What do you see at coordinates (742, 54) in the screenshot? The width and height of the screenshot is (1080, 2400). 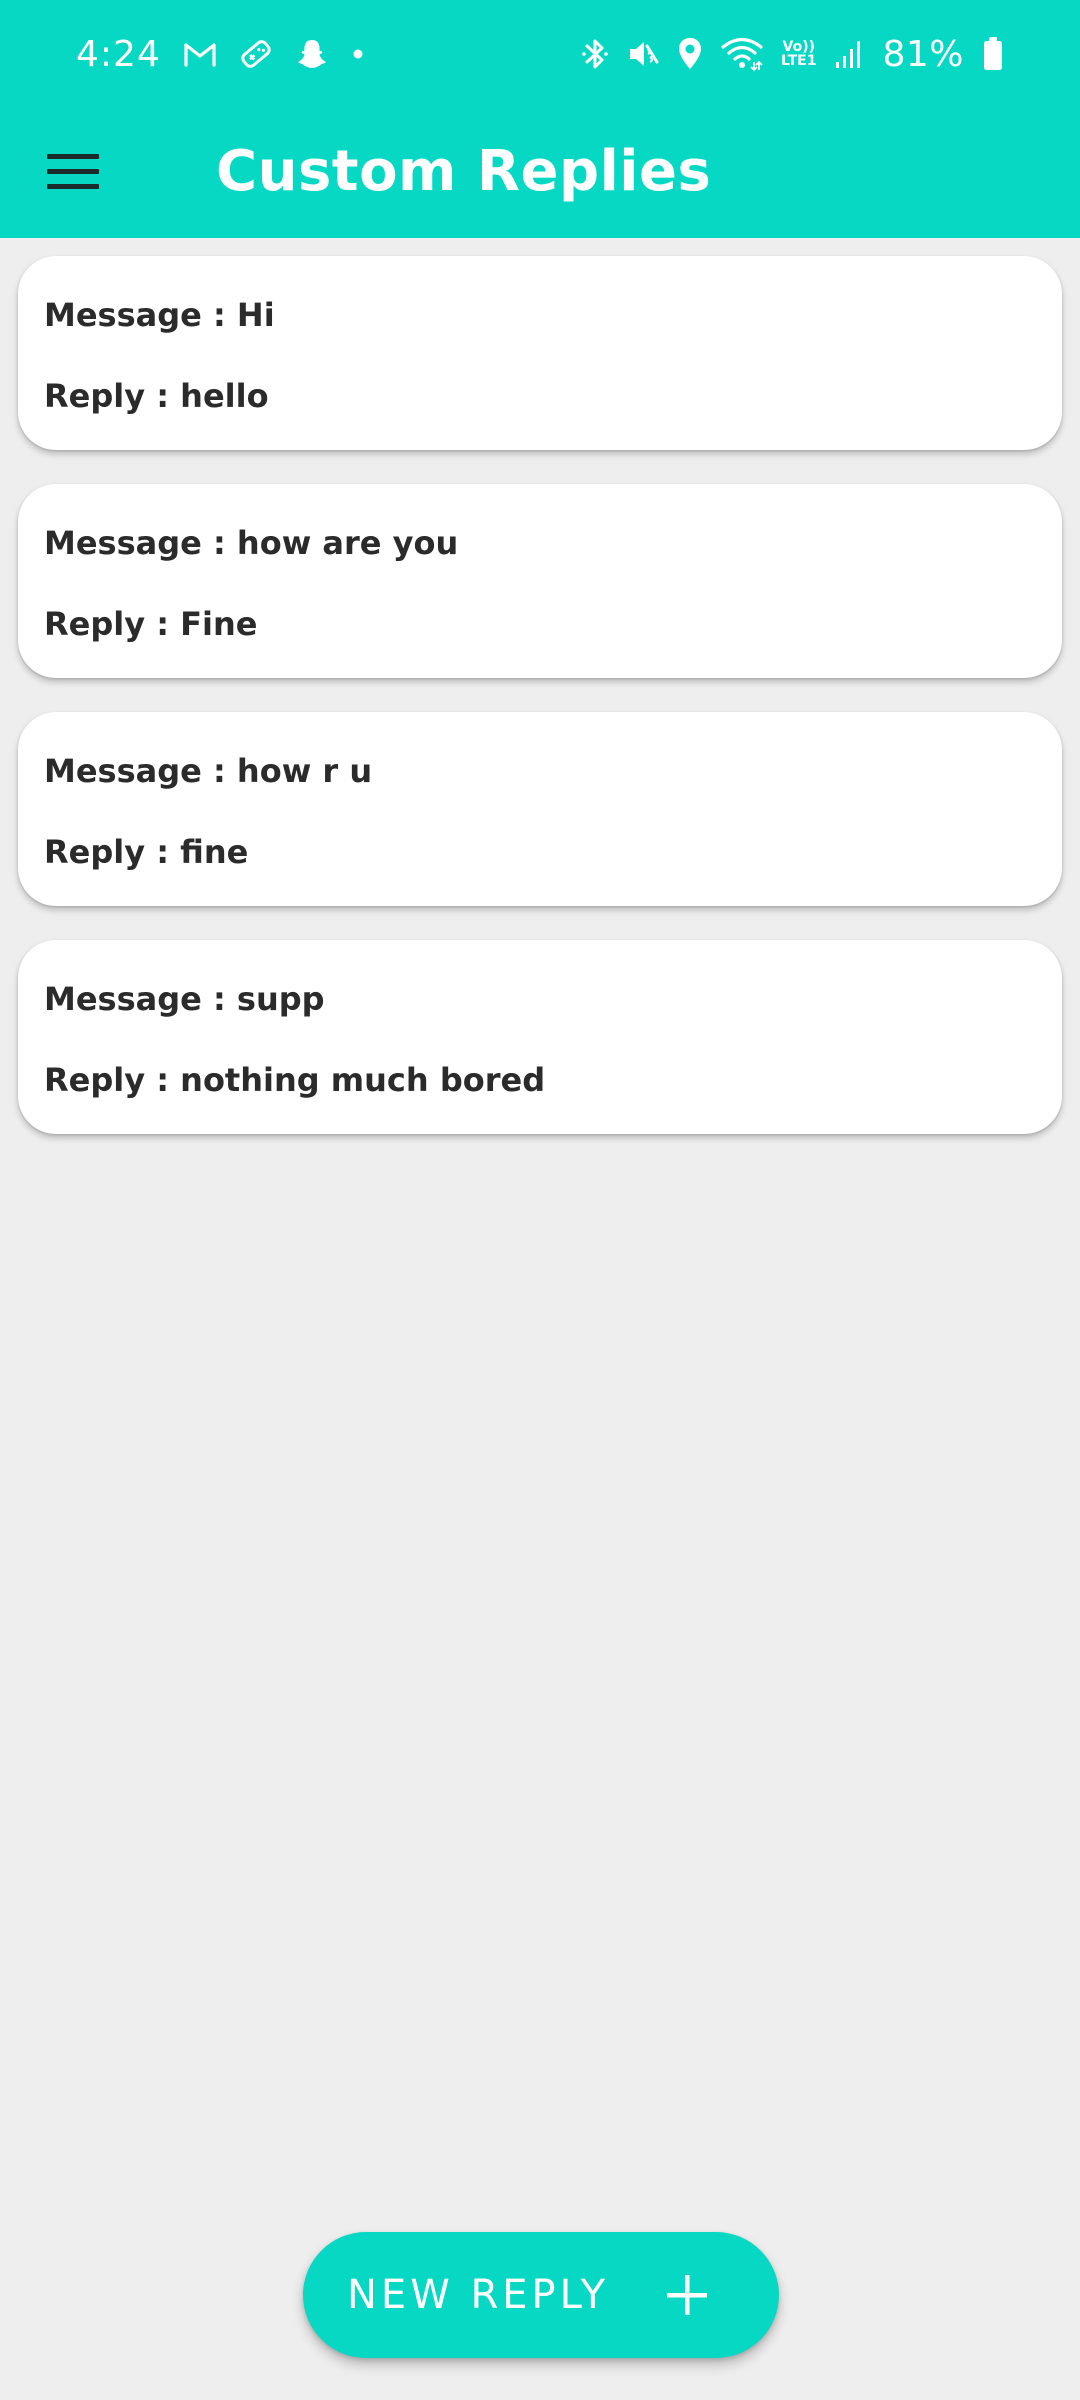 I see `wifi-icon` at bounding box center [742, 54].